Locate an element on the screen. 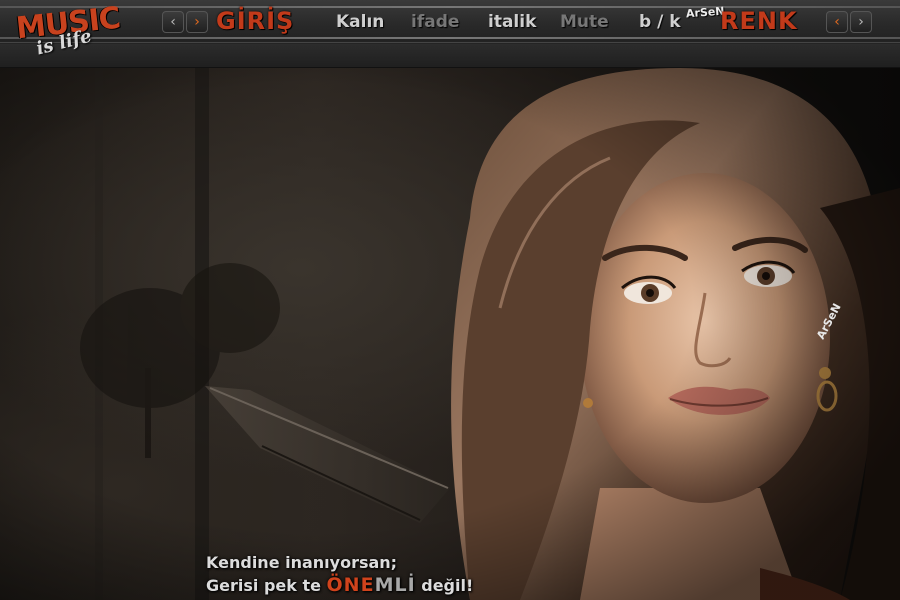 This screenshot has height=600, width=900. quote-line-2-end: değil! is located at coordinates (444, 585).